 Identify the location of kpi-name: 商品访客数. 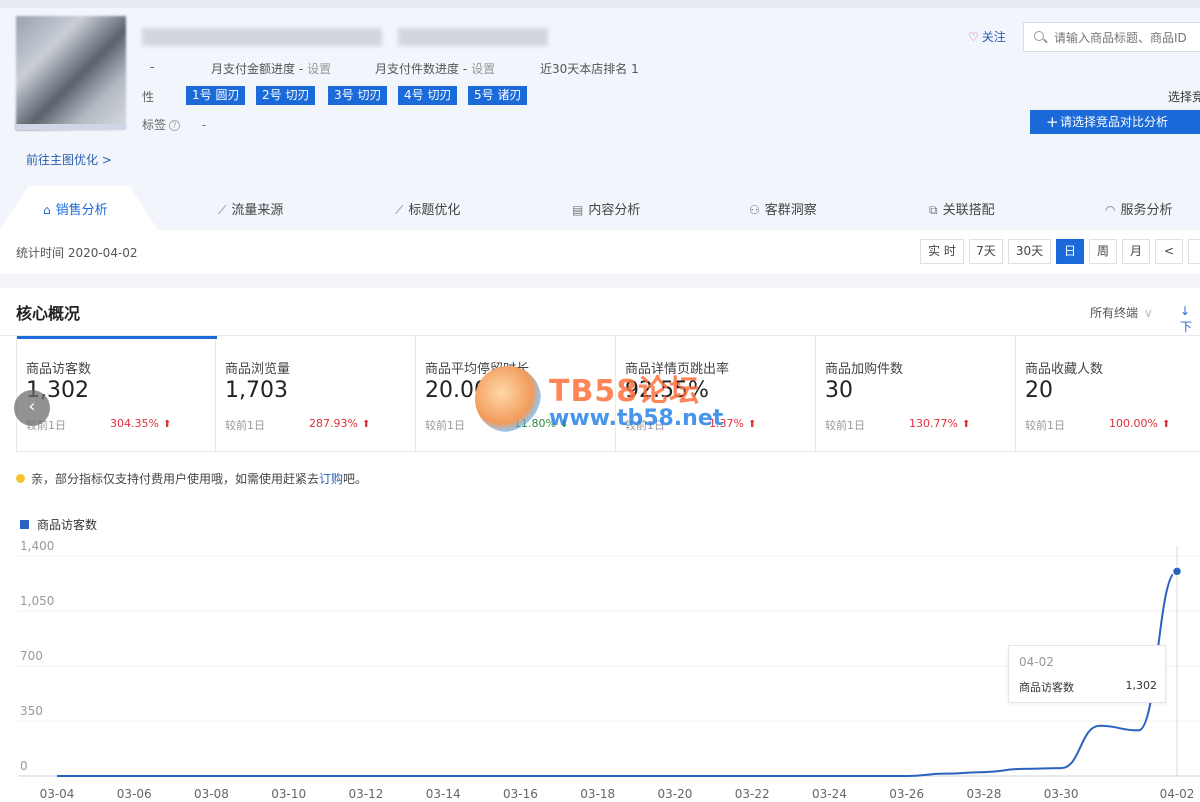
(59, 369).